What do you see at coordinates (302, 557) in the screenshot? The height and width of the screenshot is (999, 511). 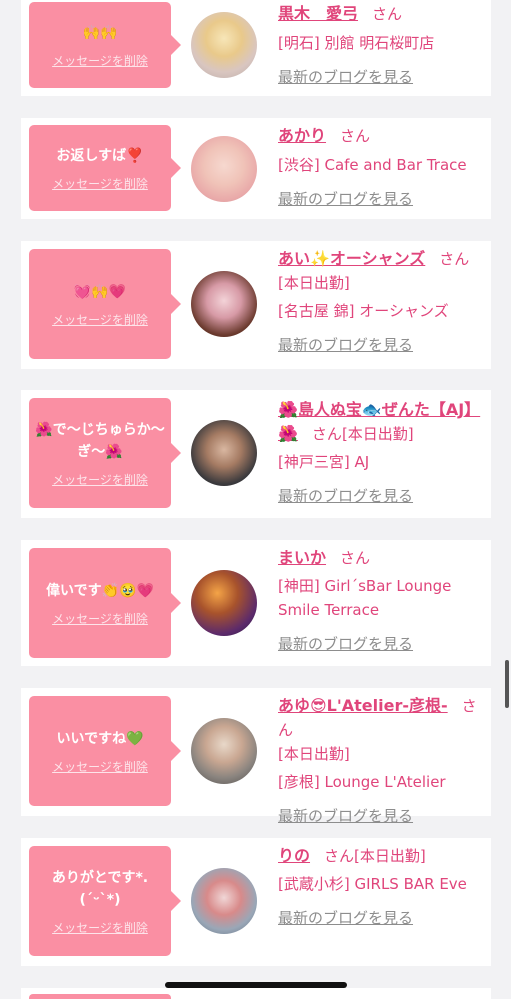 I see `sender-name: まいか` at bounding box center [302, 557].